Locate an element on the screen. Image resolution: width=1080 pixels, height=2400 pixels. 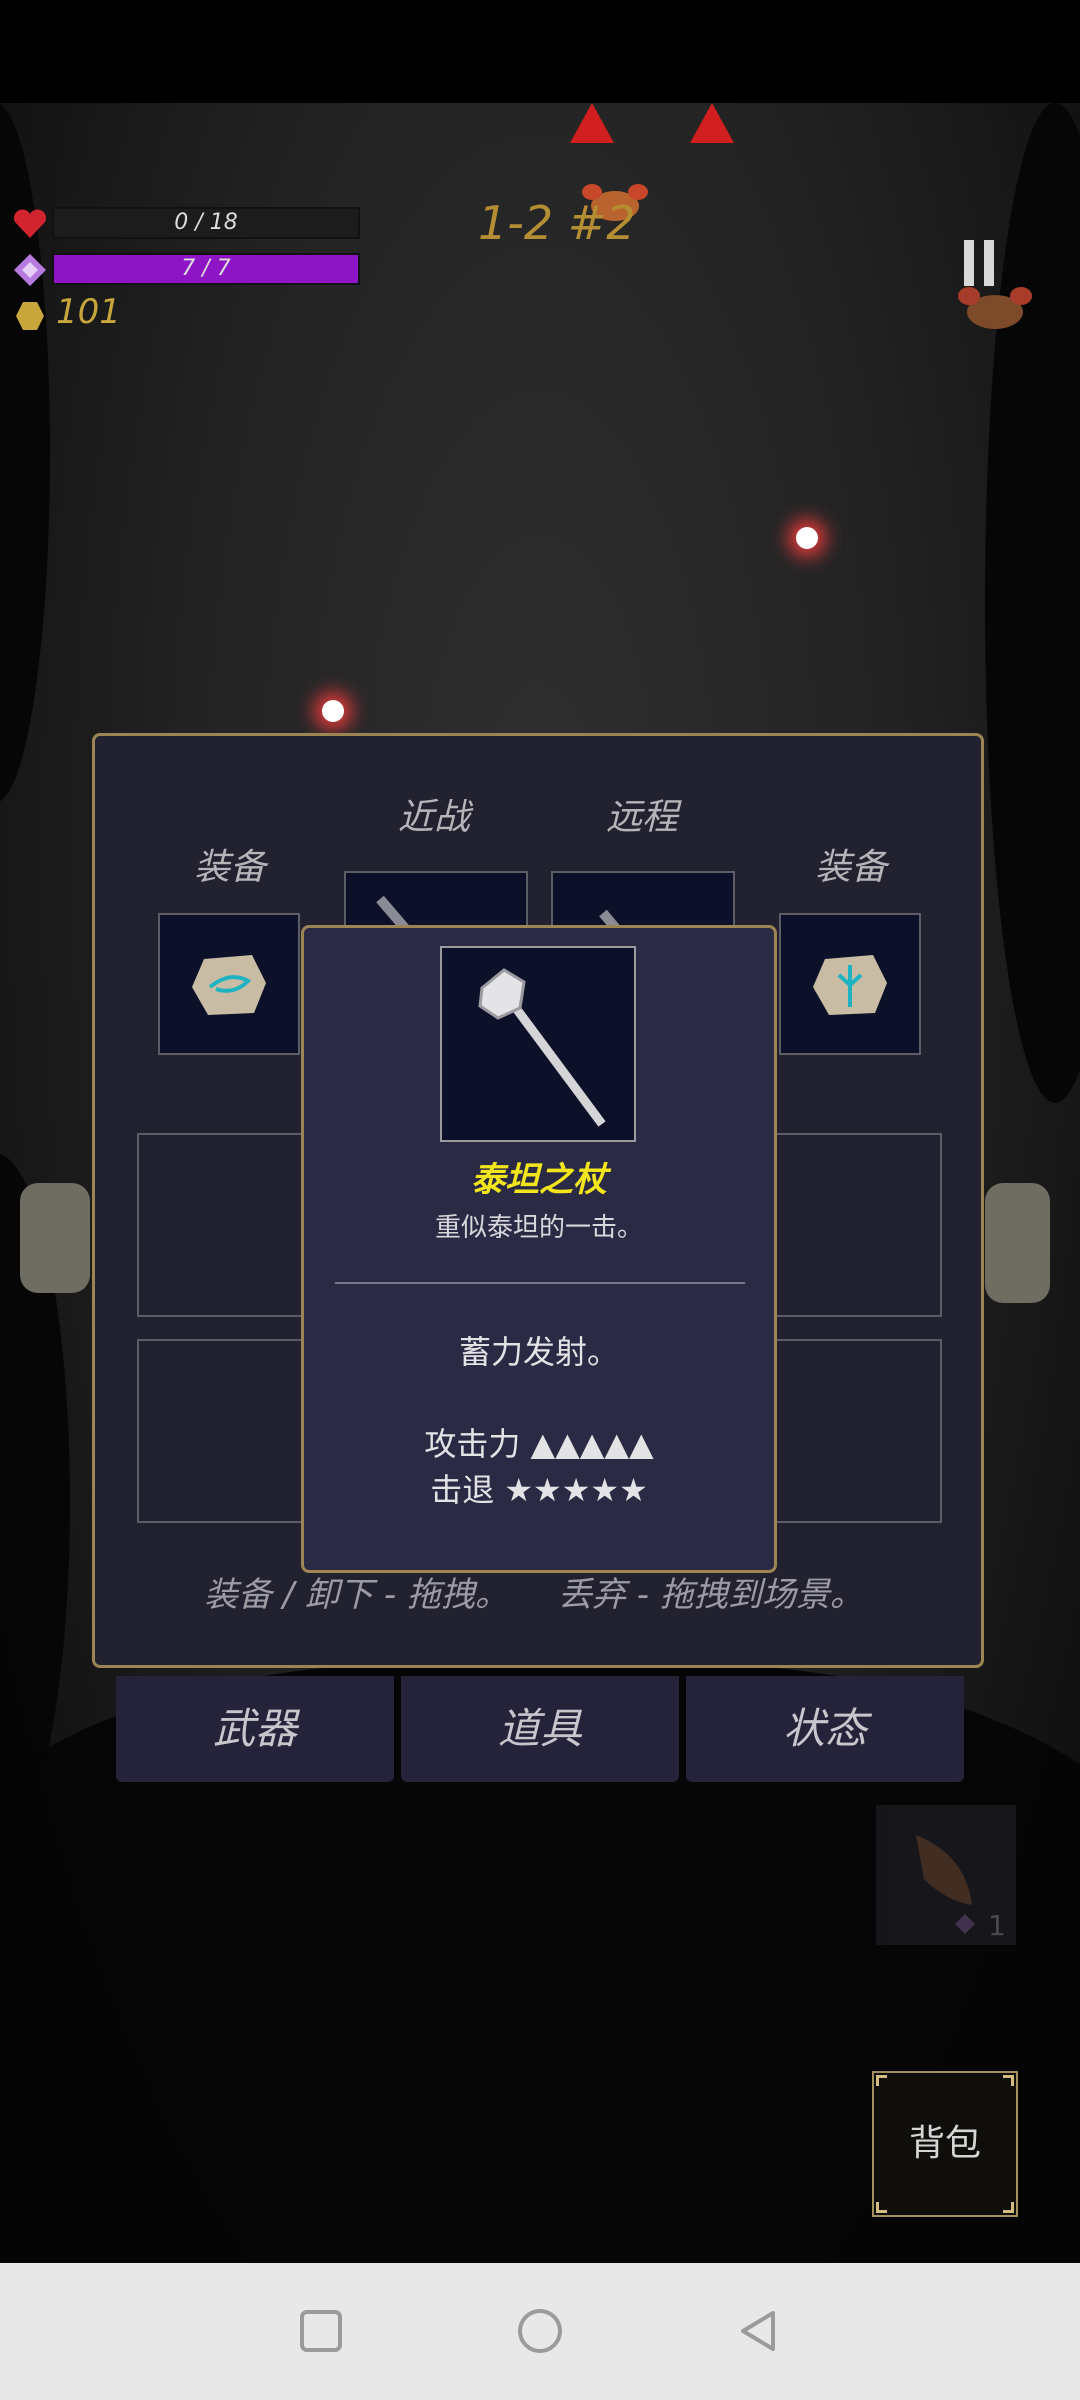
tooltip-divider is located at coordinates (540, 1283).